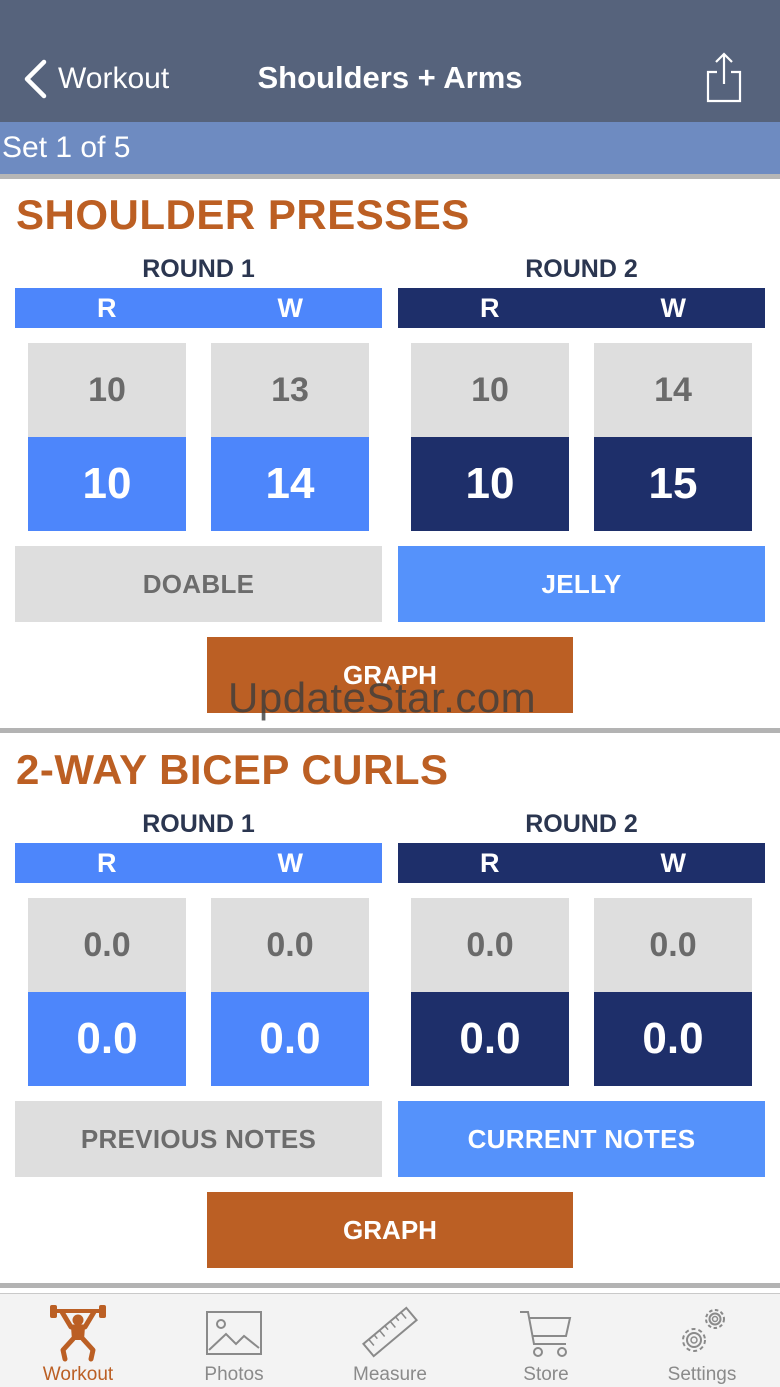 The width and height of the screenshot is (780, 1387). I want to click on previous-notes-button: DOABLE, so click(198, 584).